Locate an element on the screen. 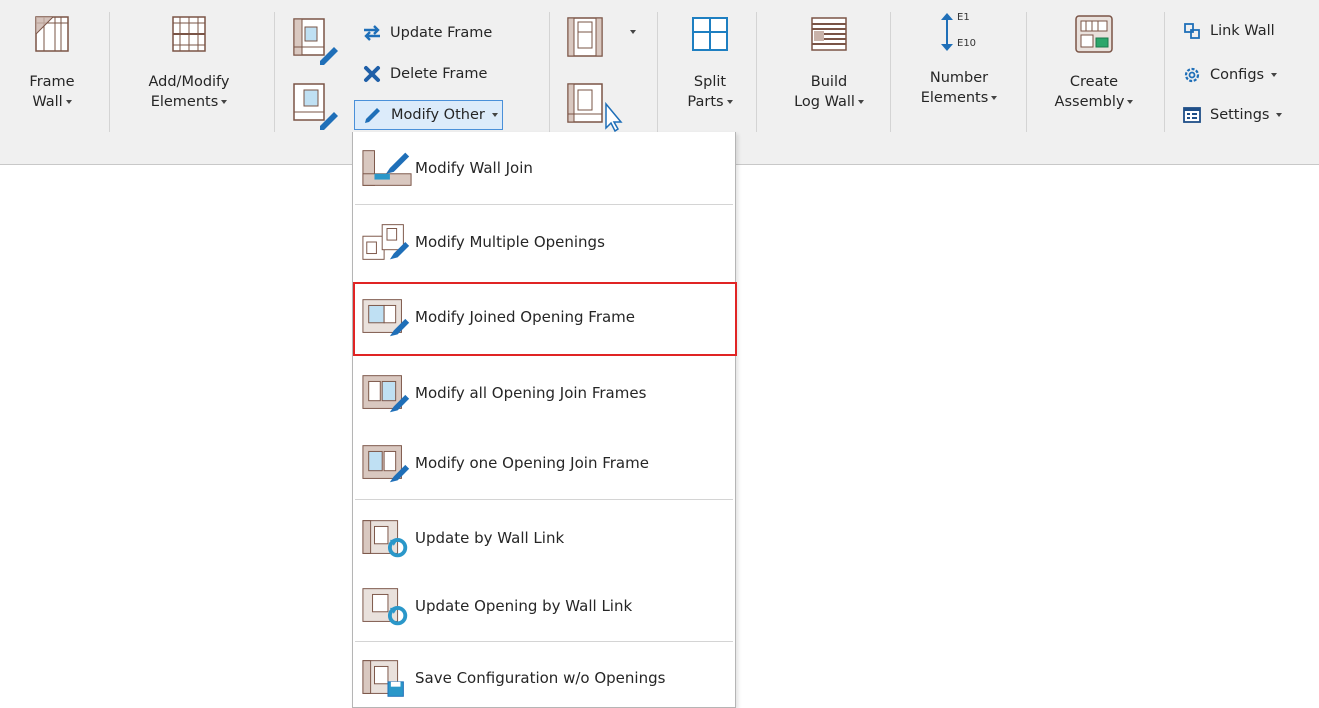 The height and width of the screenshot is (708, 1319). link-icon is located at coordinates (1192, 31).